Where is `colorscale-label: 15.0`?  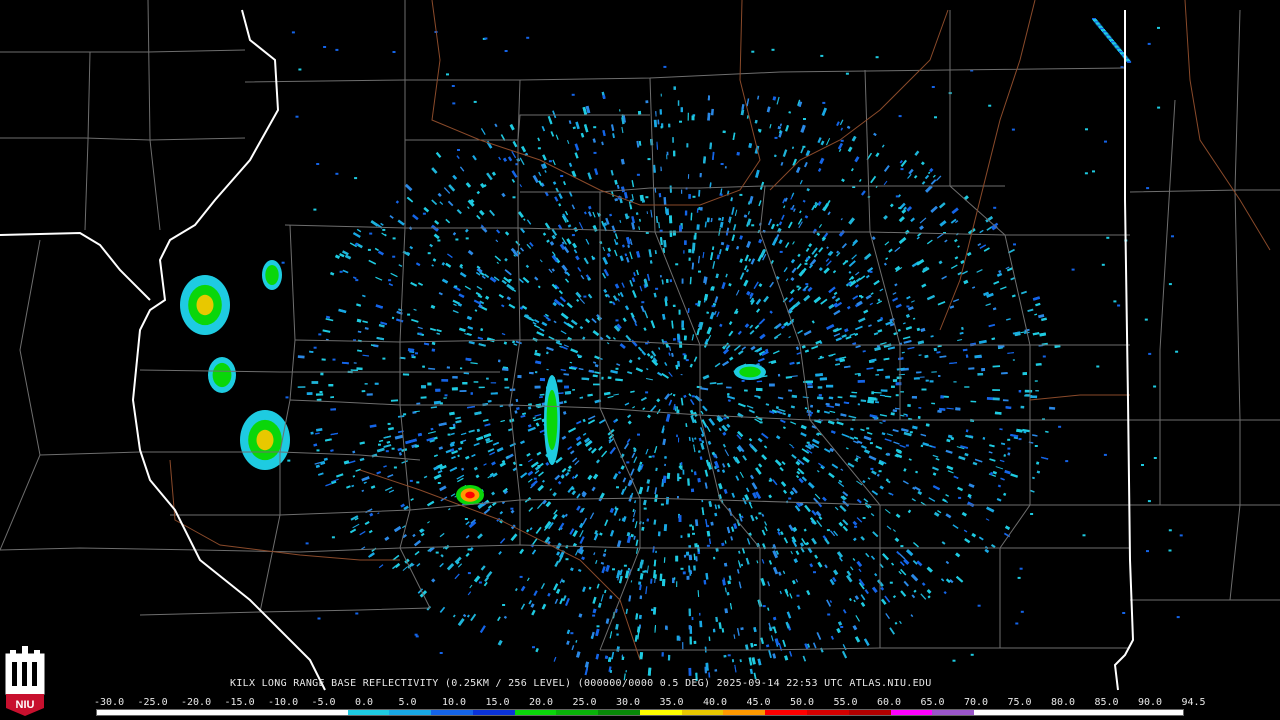 colorscale-label: 15.0 is located at coordinates (497, 702).